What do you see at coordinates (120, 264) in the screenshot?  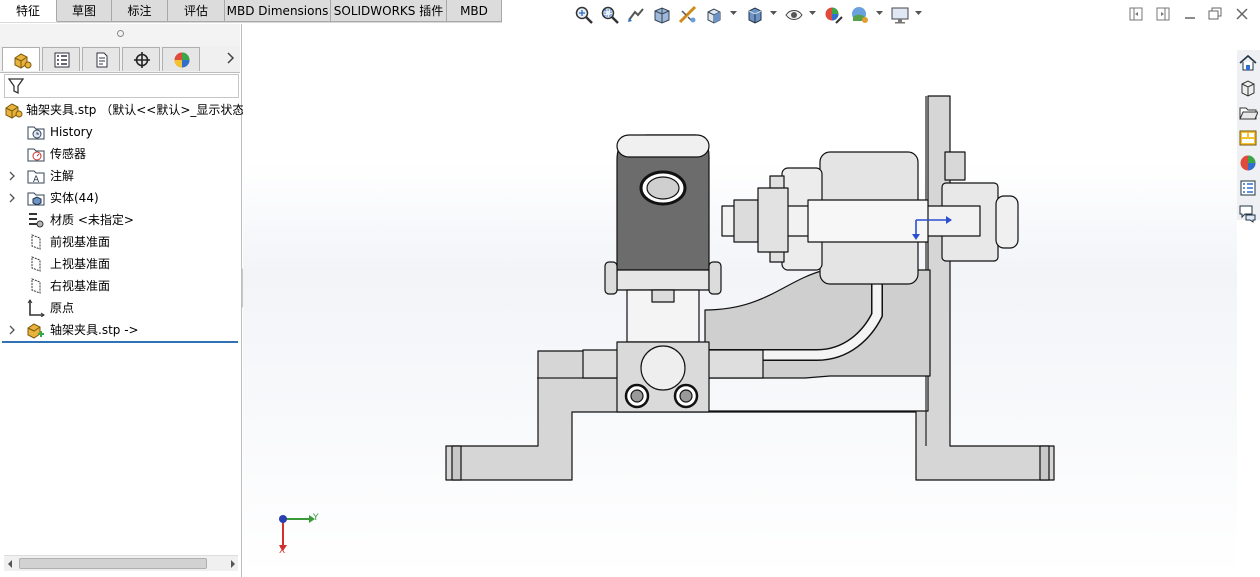 I see `tree-item-top-plane: 上视基准面` at bounding box center [120, 264].